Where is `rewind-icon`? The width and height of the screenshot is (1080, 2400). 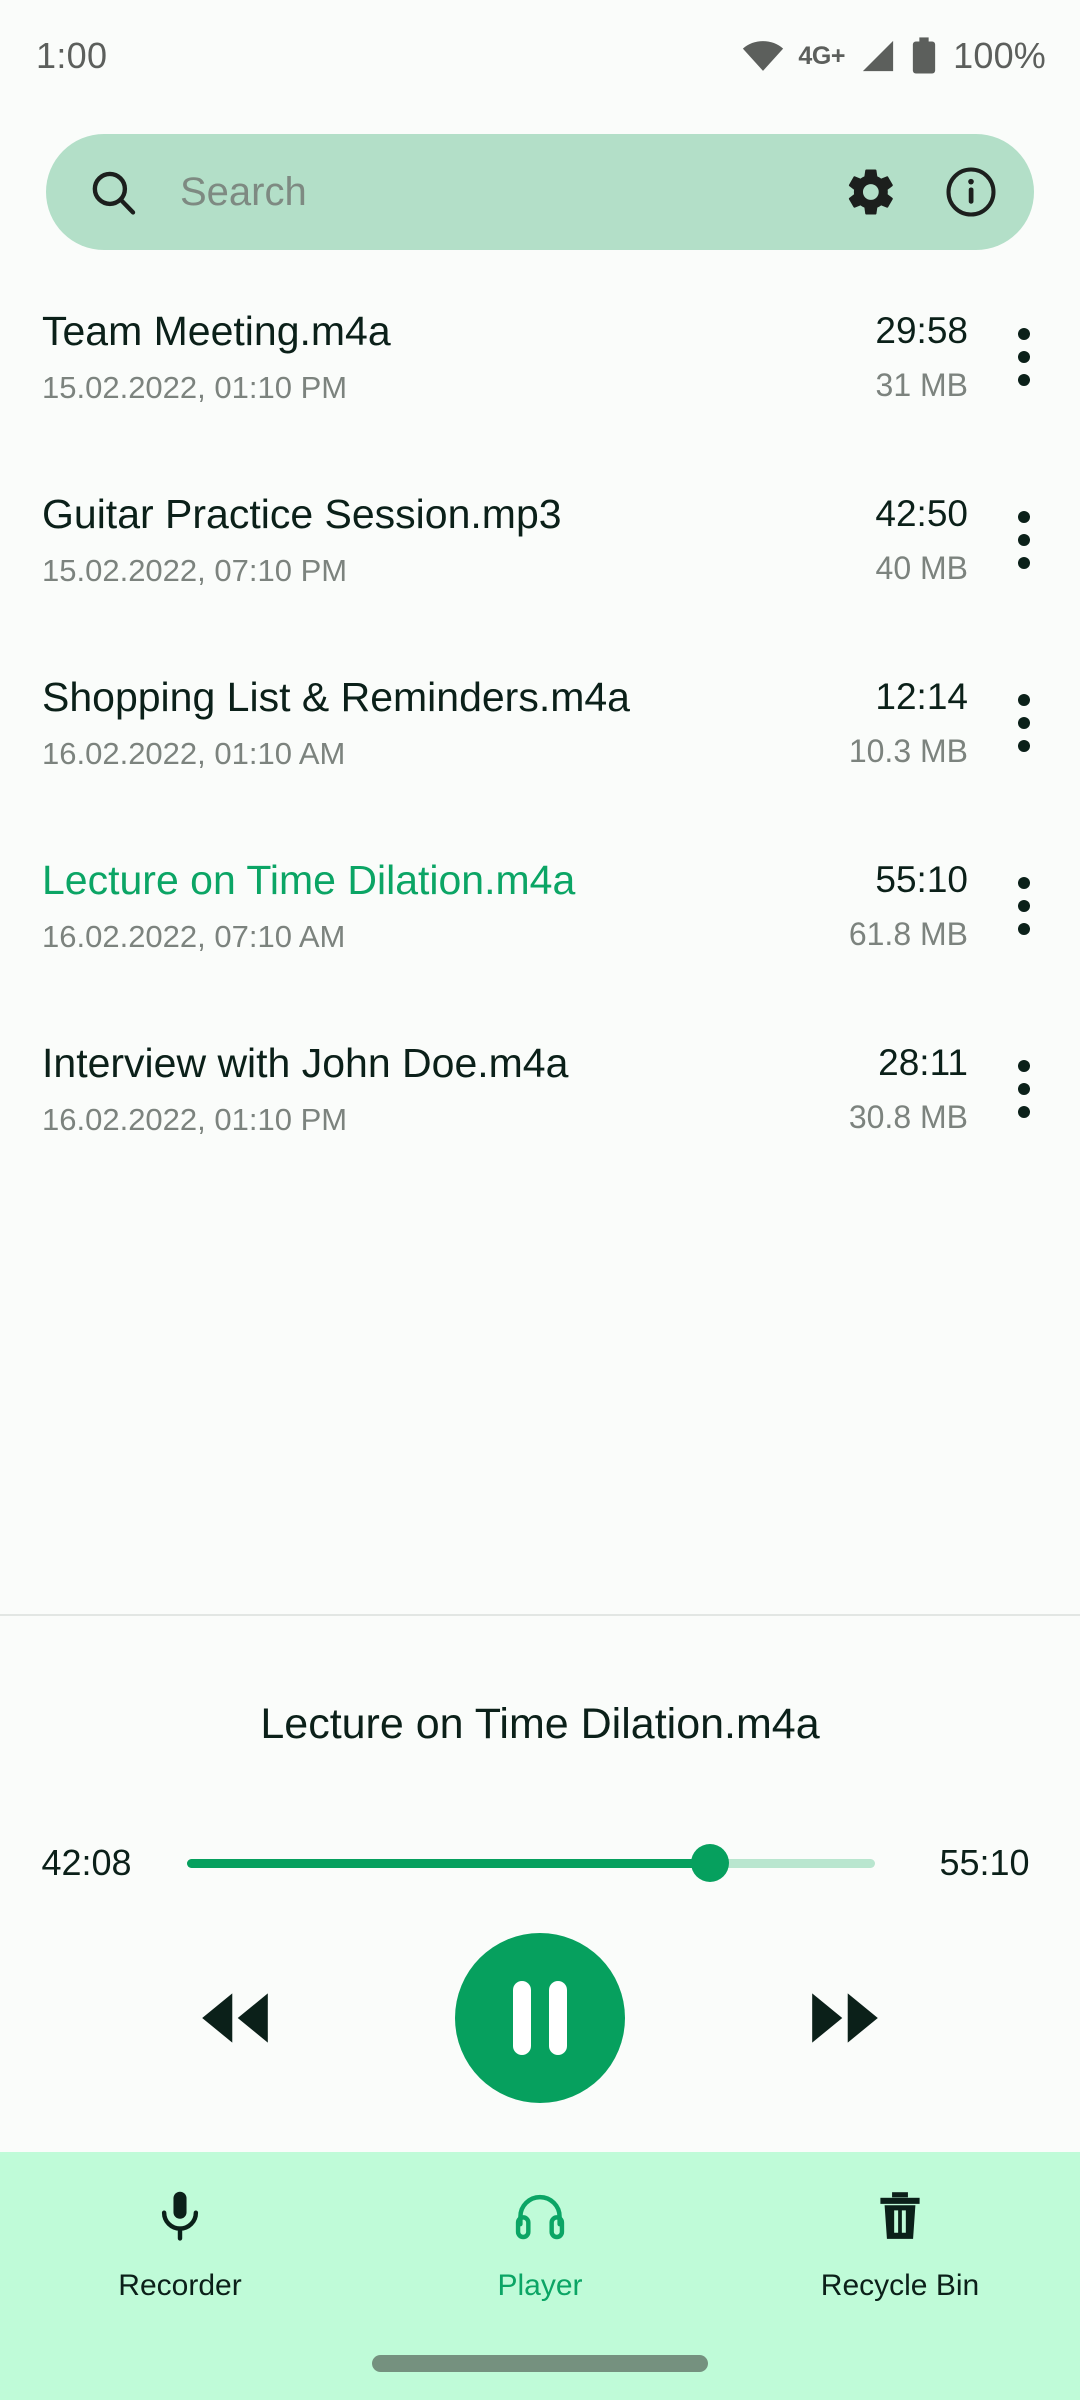 rewind-icon is located at coordinates (235, 2018).